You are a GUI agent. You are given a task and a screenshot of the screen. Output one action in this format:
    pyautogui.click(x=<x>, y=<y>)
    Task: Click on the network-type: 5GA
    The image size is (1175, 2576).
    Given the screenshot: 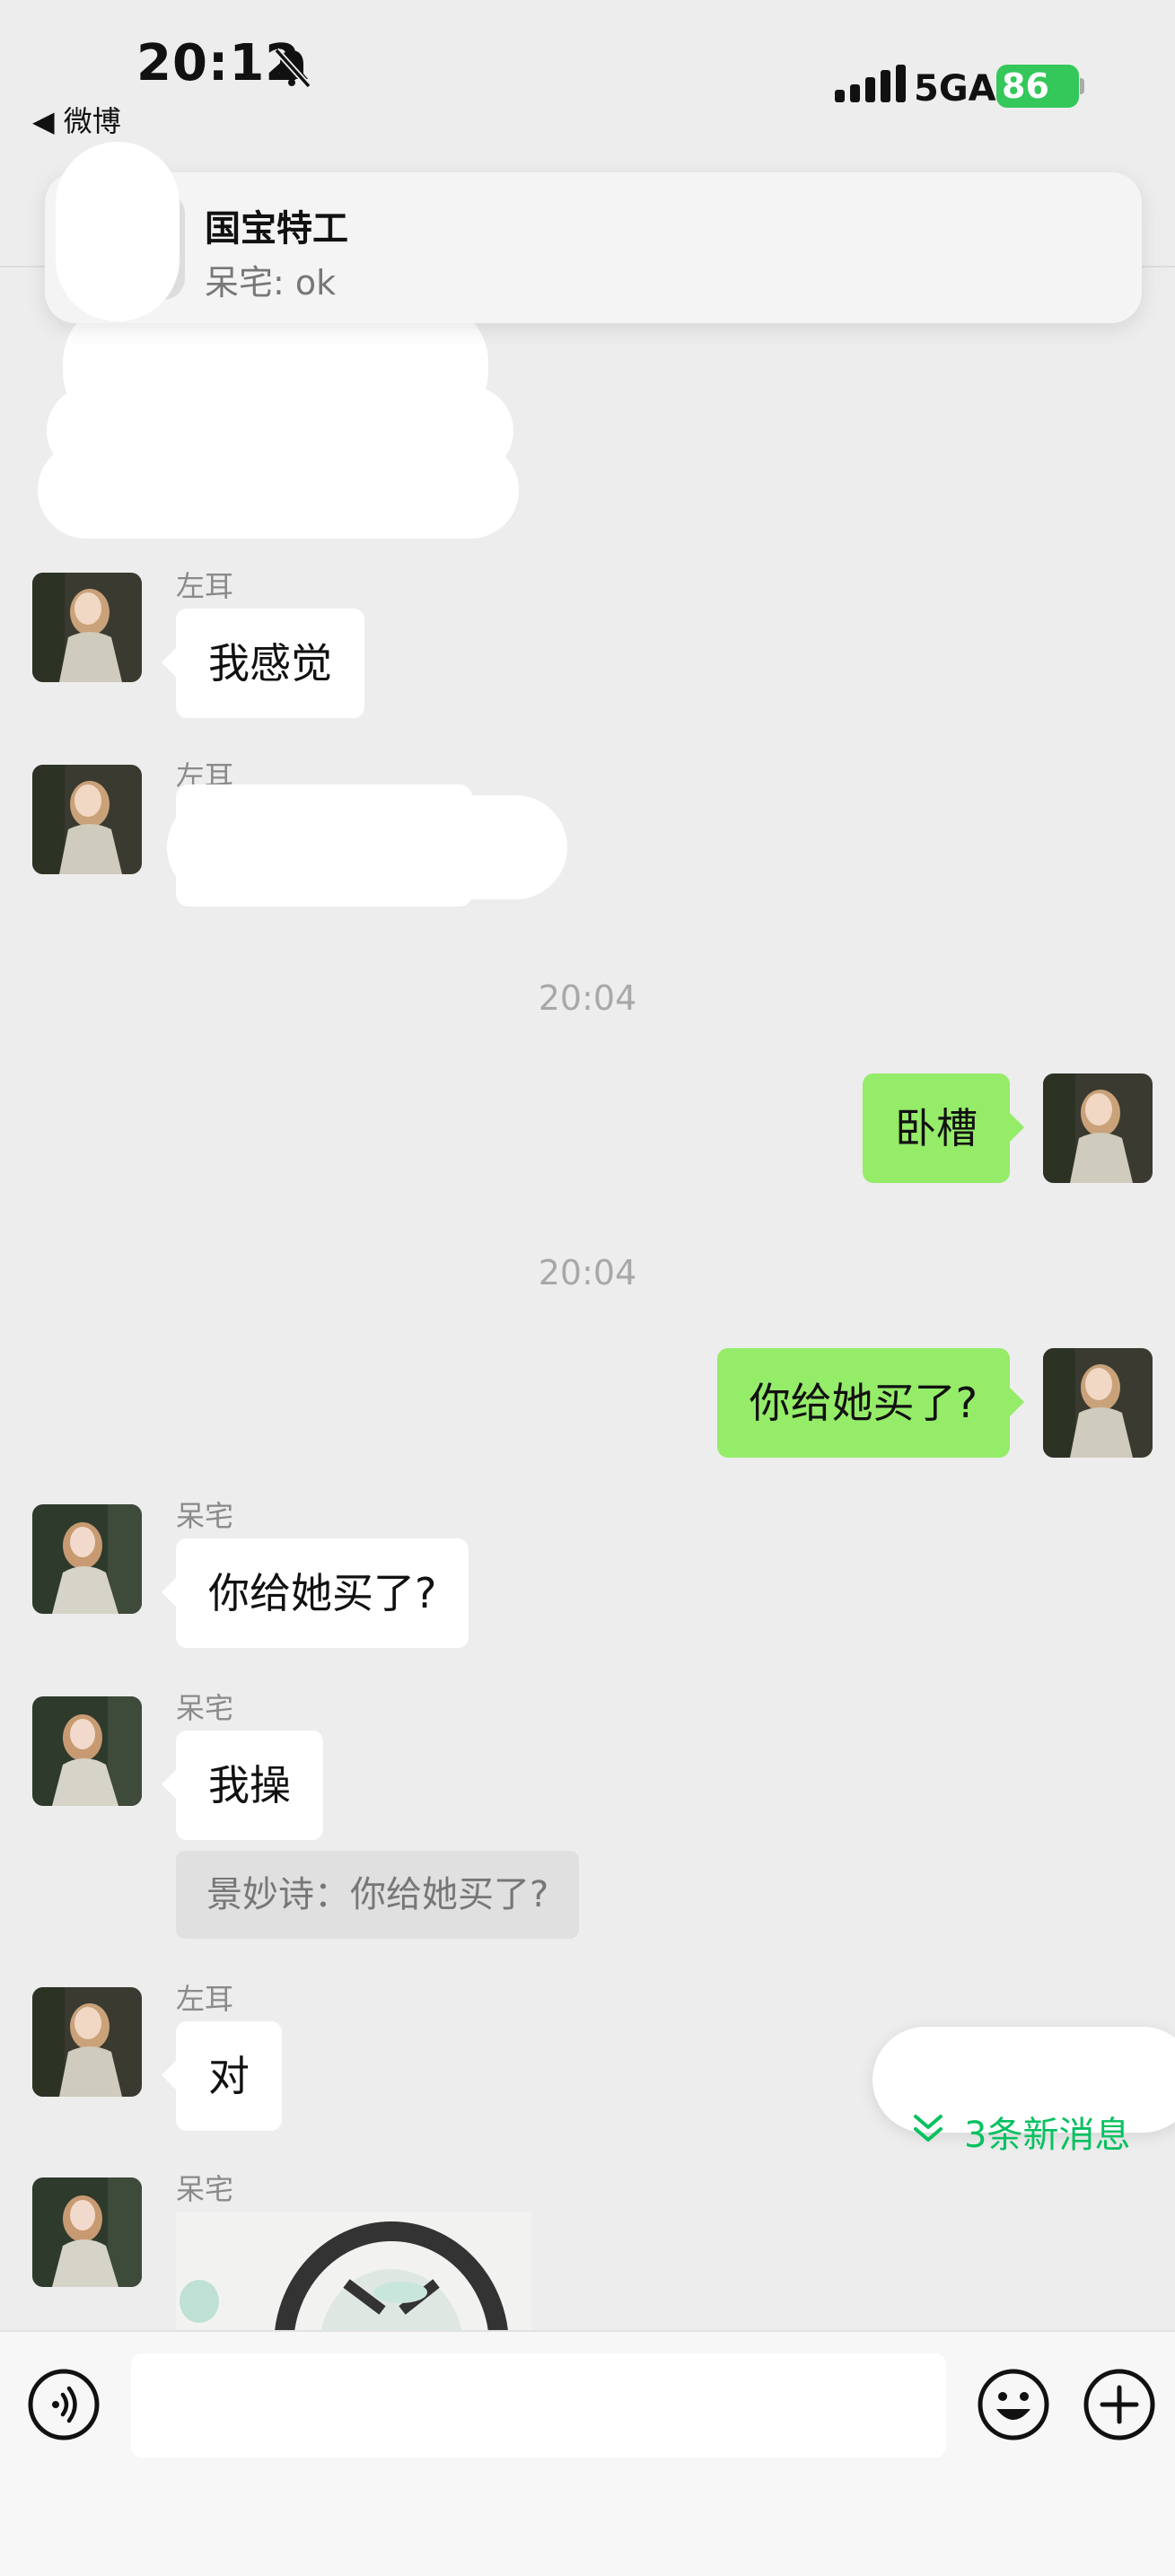 What is the action you would take?
    pyautogui.click(x=955, y=89)
    